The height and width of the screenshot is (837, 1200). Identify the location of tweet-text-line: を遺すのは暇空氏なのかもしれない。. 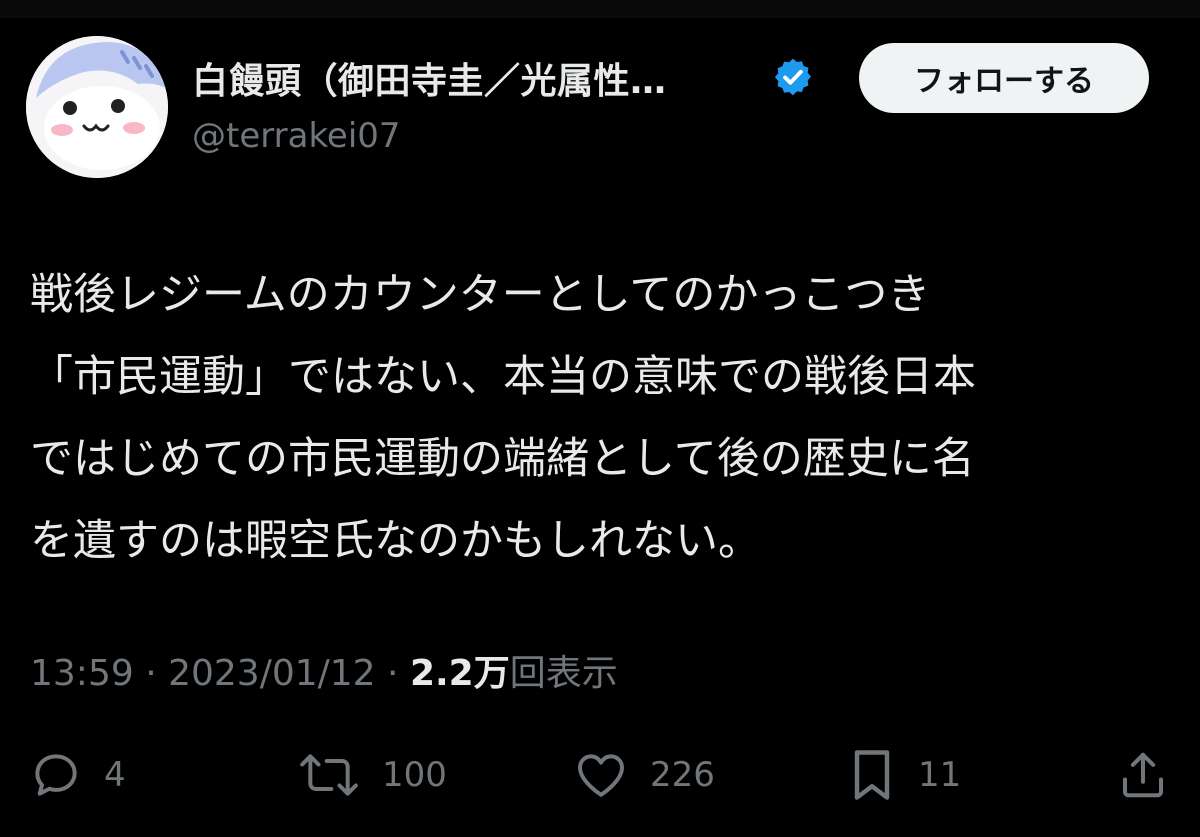
(395, 541).